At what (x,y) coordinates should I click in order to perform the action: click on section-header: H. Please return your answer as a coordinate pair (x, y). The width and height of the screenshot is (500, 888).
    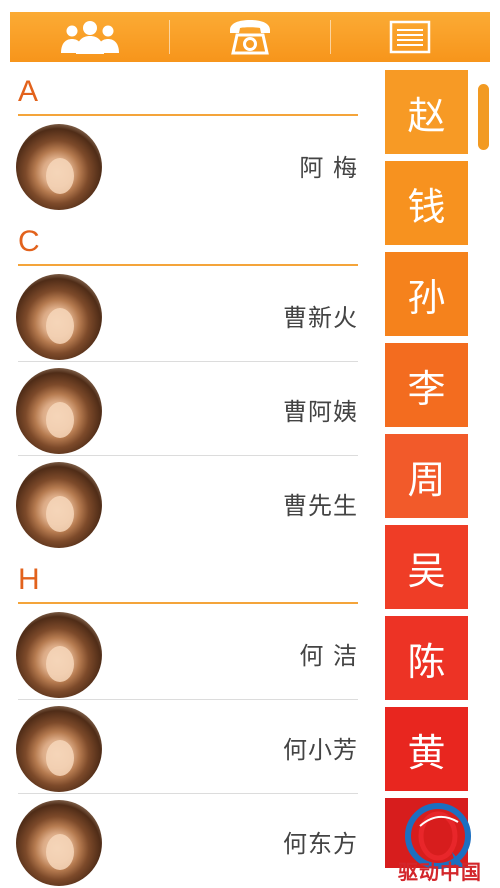
    Looking at the image, I should click on (181, 578).